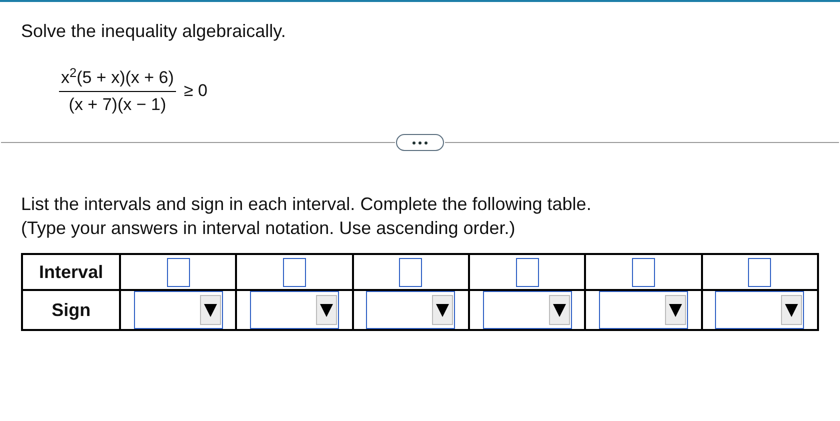  Describe the element at coordinates (153, 31) in the screenshot. I see `question-text: Solve the inequality algebraically.` at that location.